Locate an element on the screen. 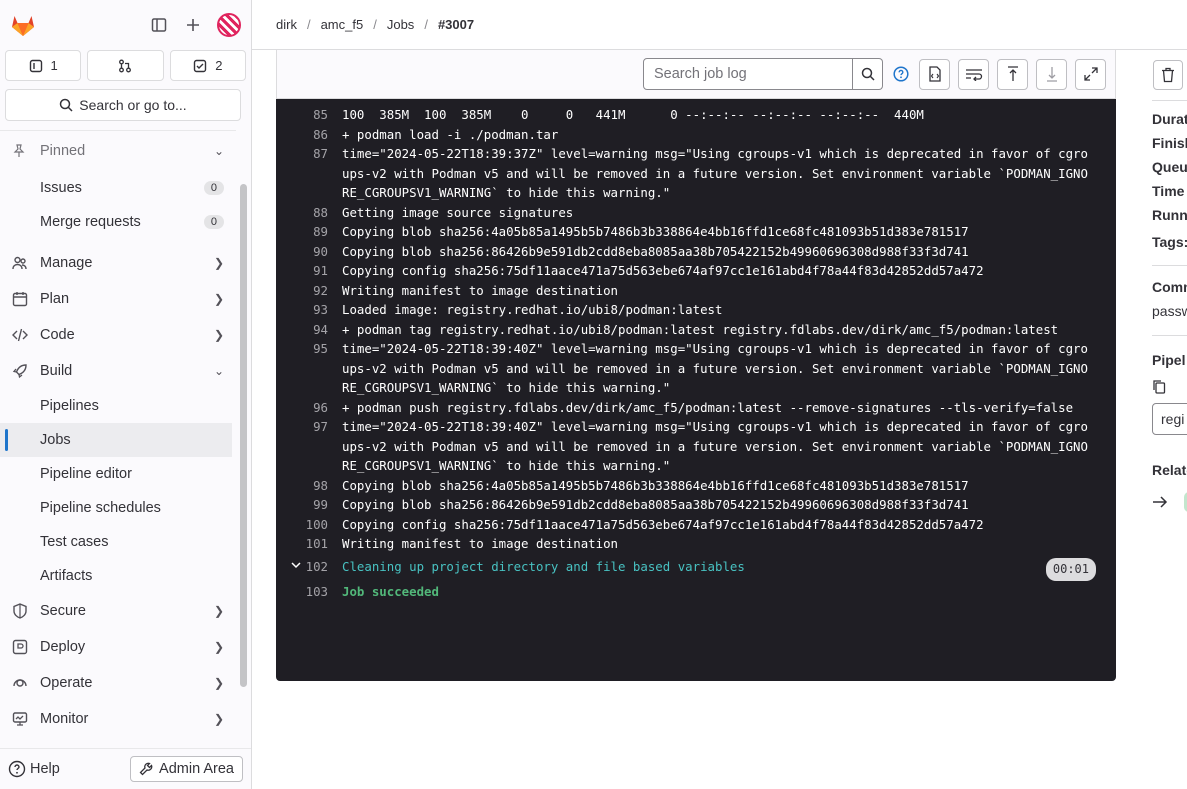  breadcrumb-item-jobs: Jobs is located at coordinates (400, 24).